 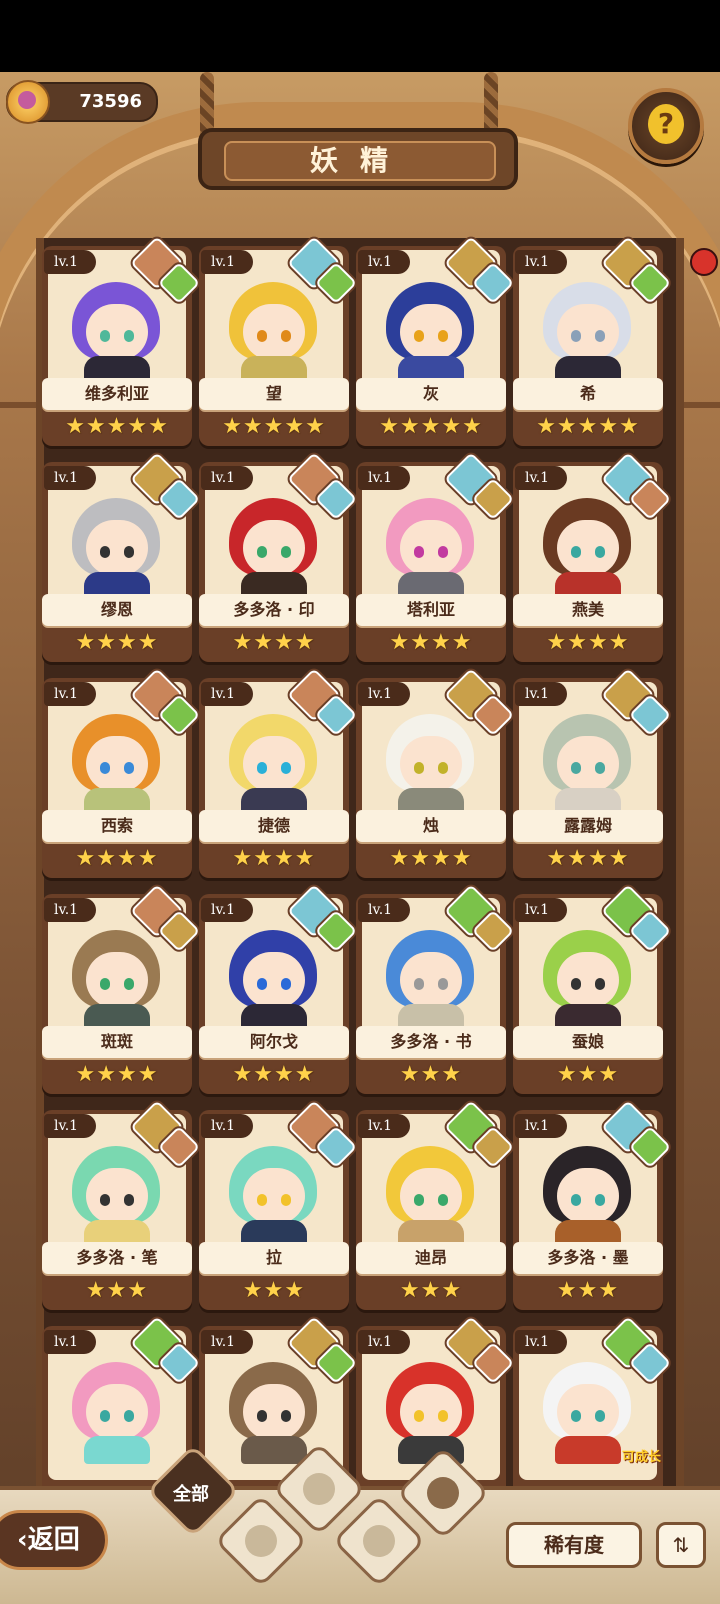 I want to click on back-label: 返回, so click(x=53, y=1540).